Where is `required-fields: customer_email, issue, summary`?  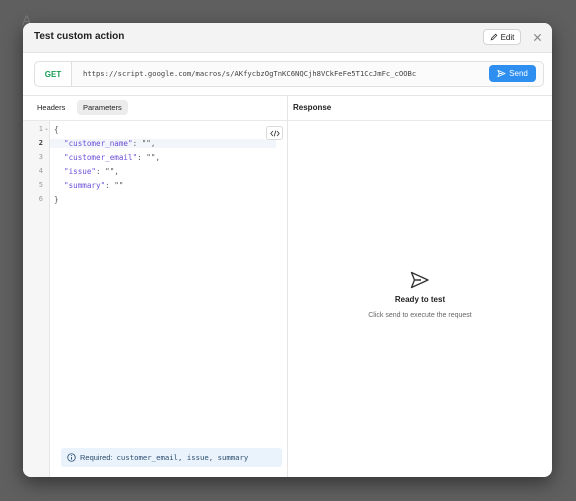
required-fields: customer_email, issue, summary is located at coordinates (182, 457).